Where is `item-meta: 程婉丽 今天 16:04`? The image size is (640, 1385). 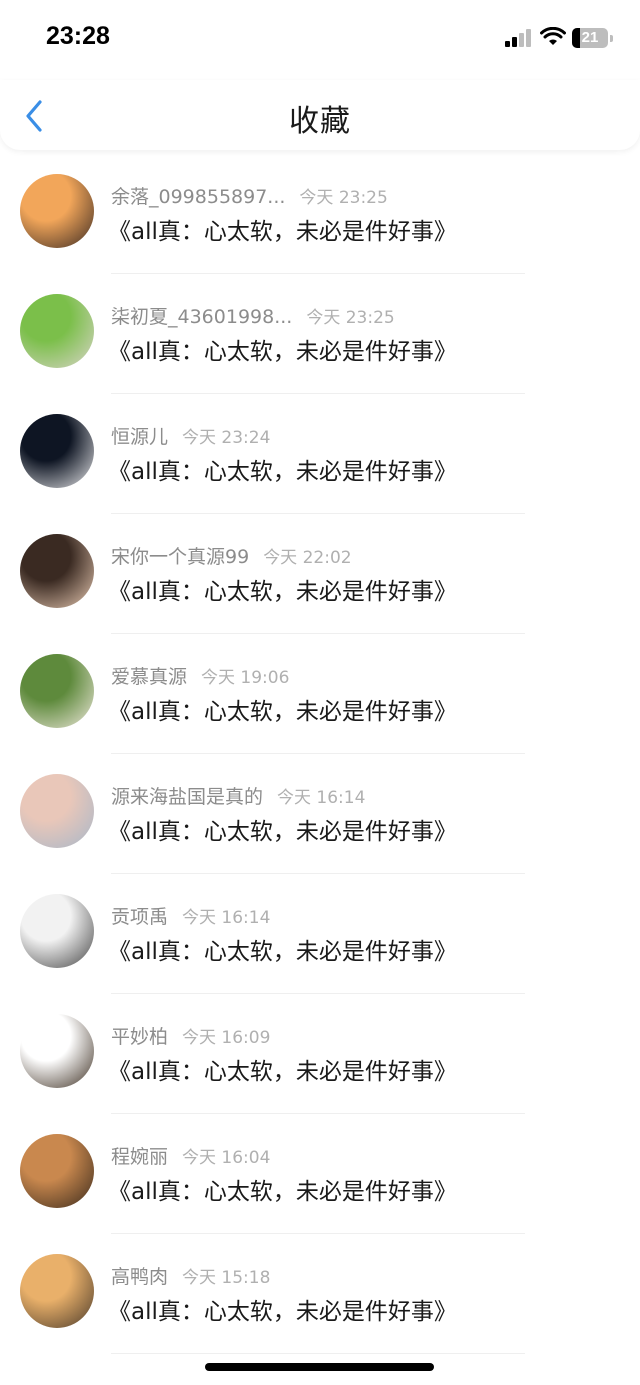 item-meta: 程婉丽 今天 16:04 is located at coordinates (190, 1155).